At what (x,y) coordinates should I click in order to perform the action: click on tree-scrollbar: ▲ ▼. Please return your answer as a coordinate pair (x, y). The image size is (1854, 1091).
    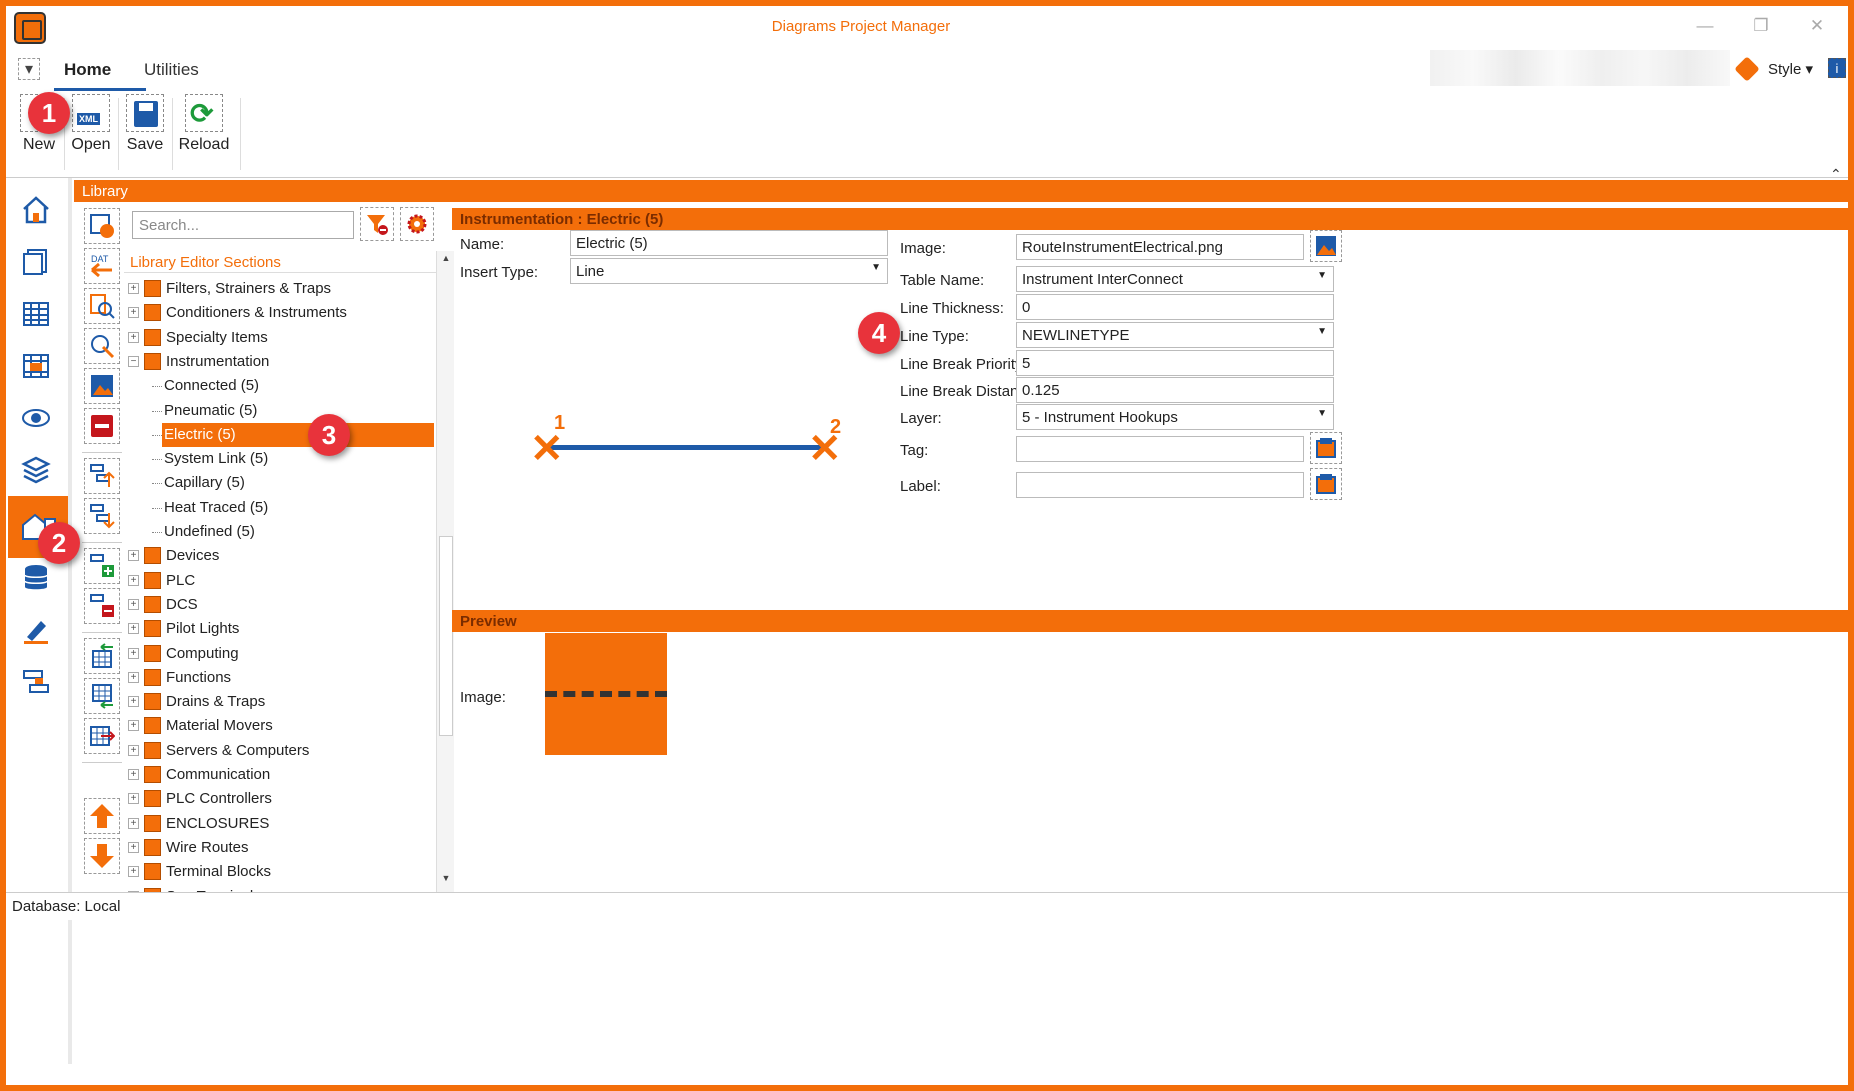
    Looking at the image, I should click on (445, 571).